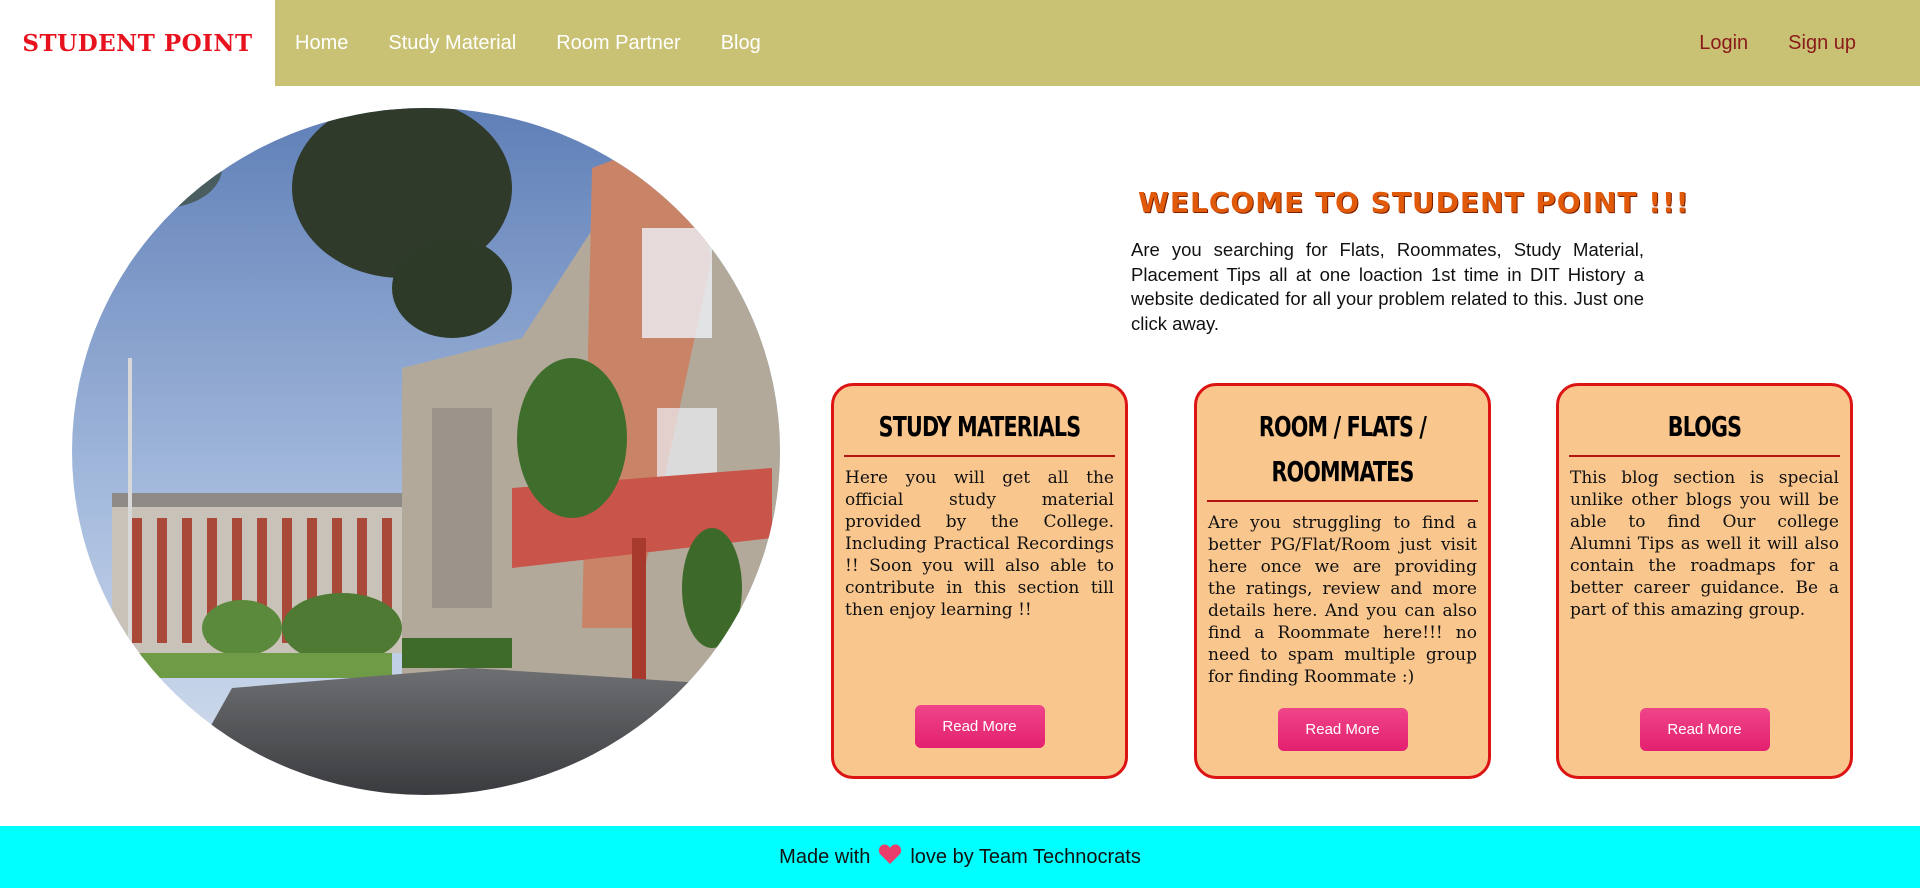 The image size is (1920, 888). Describe the element at coordinates (890, 857) in the screenshot. I see `heart-icon` at that location.